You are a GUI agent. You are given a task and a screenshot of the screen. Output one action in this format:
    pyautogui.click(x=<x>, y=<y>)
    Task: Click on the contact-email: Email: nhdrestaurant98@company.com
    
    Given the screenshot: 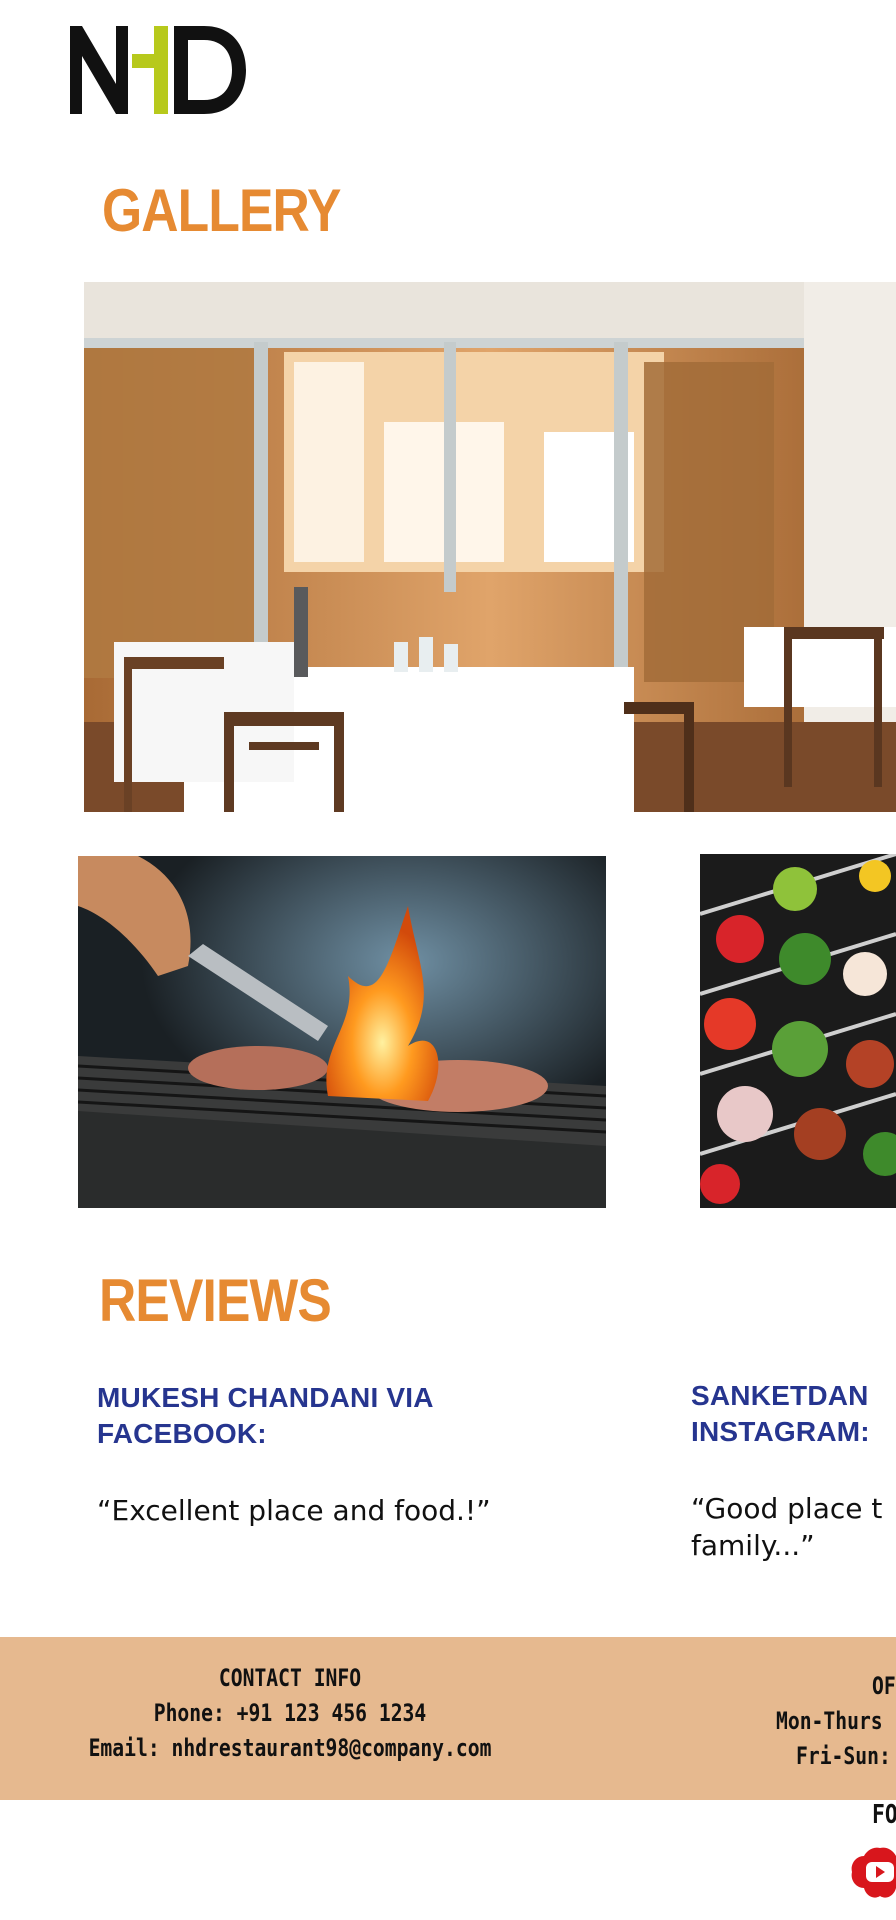 What is the action you would take?
    pyautogui.click(x=290, y=1748)
    